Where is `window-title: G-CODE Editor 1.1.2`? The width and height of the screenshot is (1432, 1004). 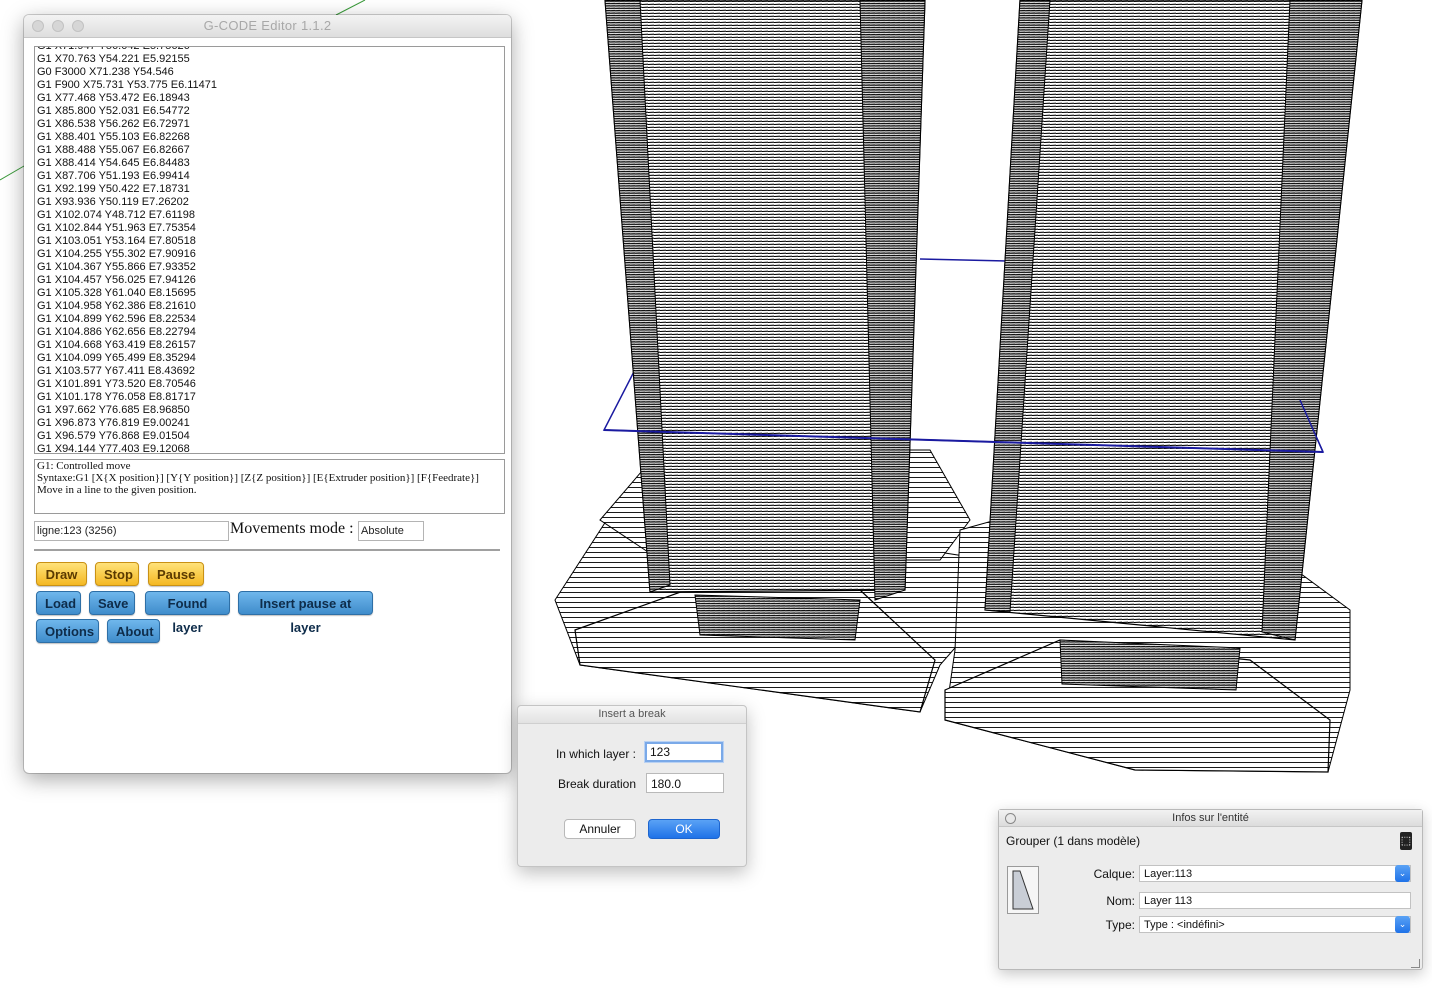 window-title: G-CODE Editor 1.1.2 is located at coordinates (267, 25).